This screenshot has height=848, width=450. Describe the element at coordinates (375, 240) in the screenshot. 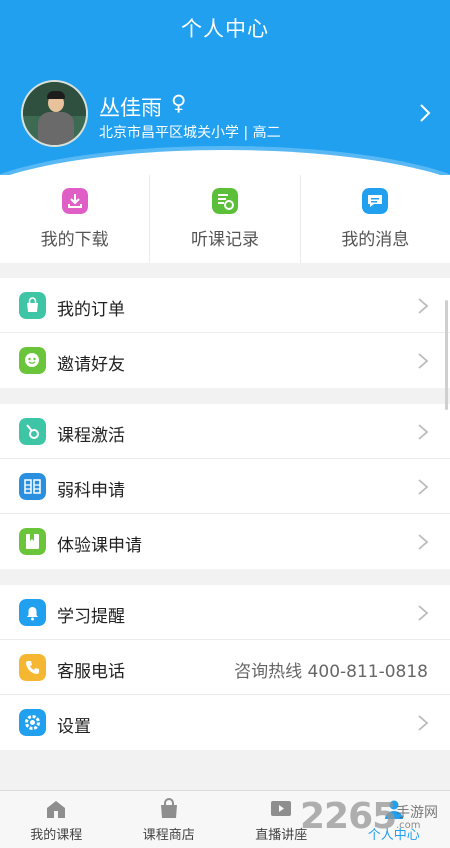

I see `quick-label: 我的消息` at that location.